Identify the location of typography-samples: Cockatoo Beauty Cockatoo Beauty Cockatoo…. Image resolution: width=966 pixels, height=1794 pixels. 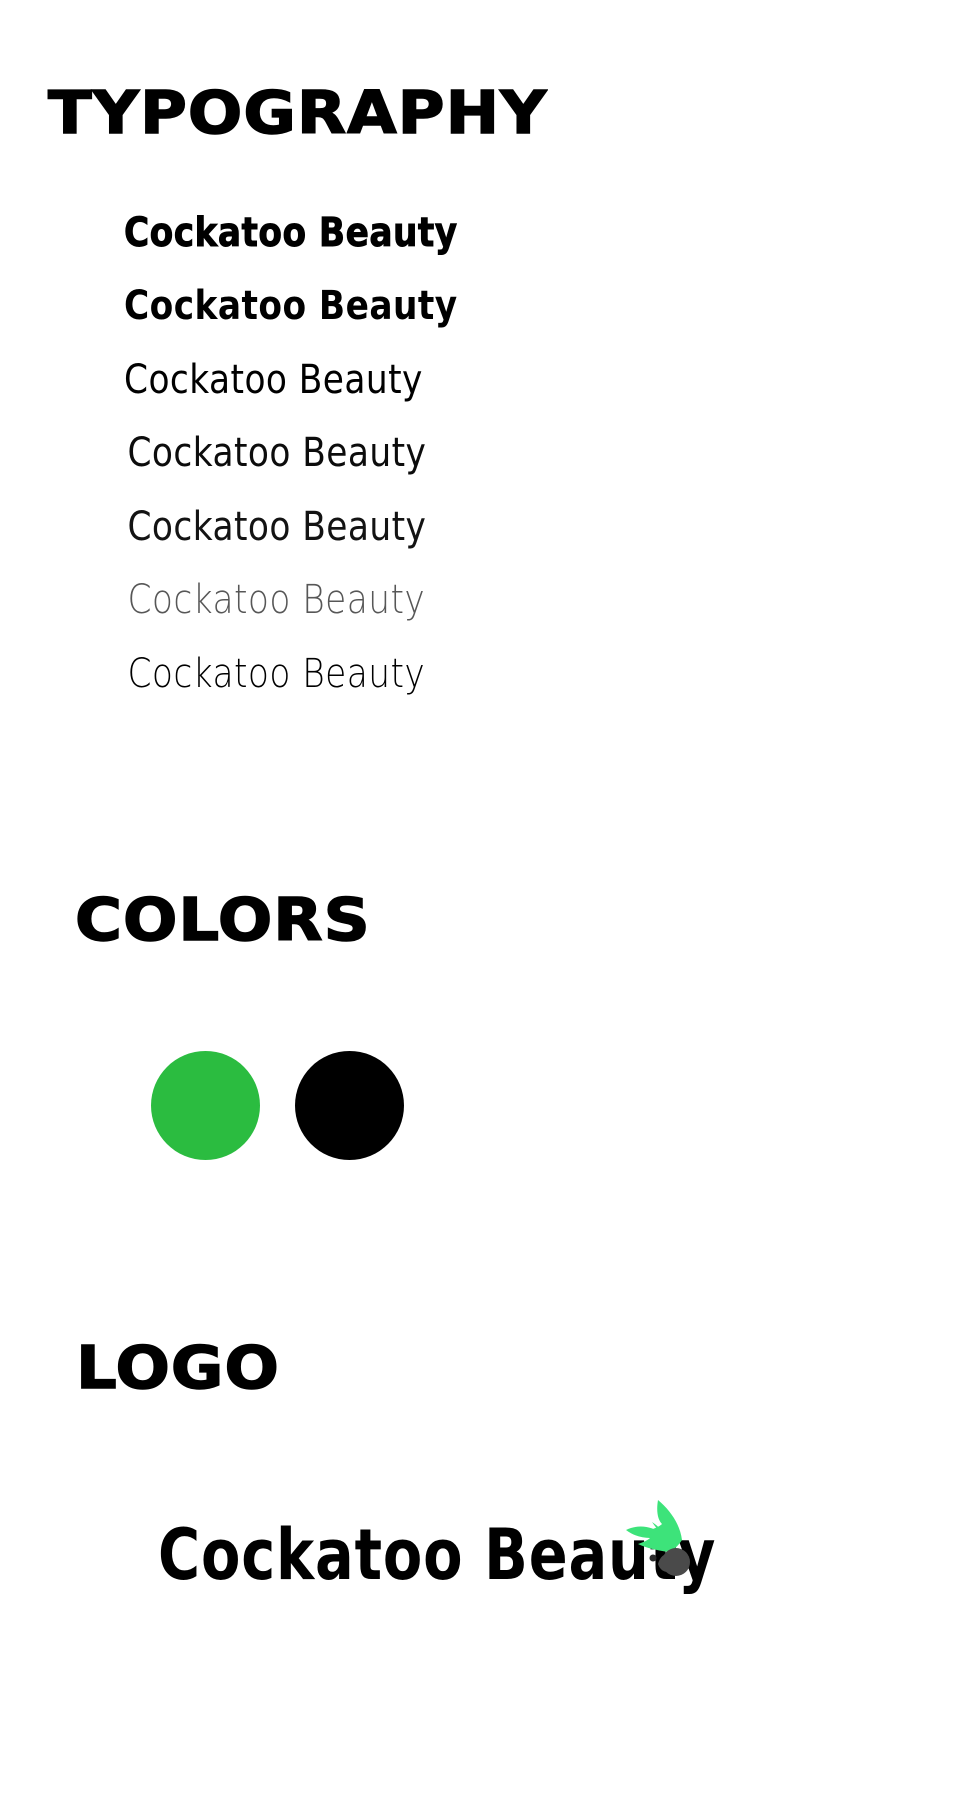
(374, 453).